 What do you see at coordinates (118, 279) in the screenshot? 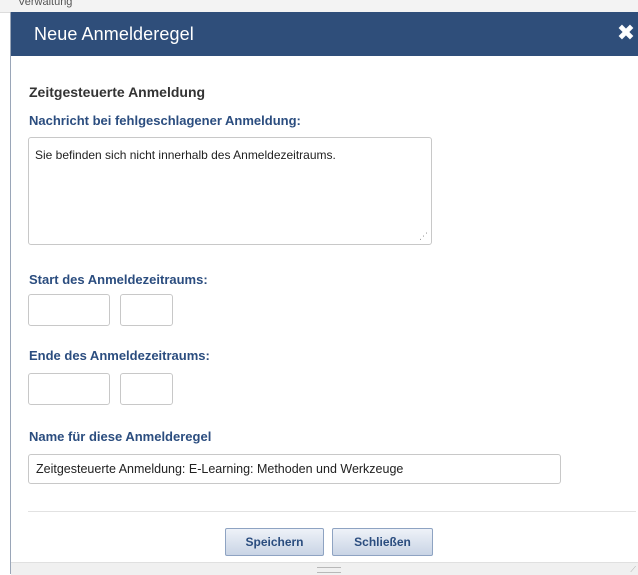
I see `start-label: Start des Anmeldezeitraums:` at bounding box center [118, 279].